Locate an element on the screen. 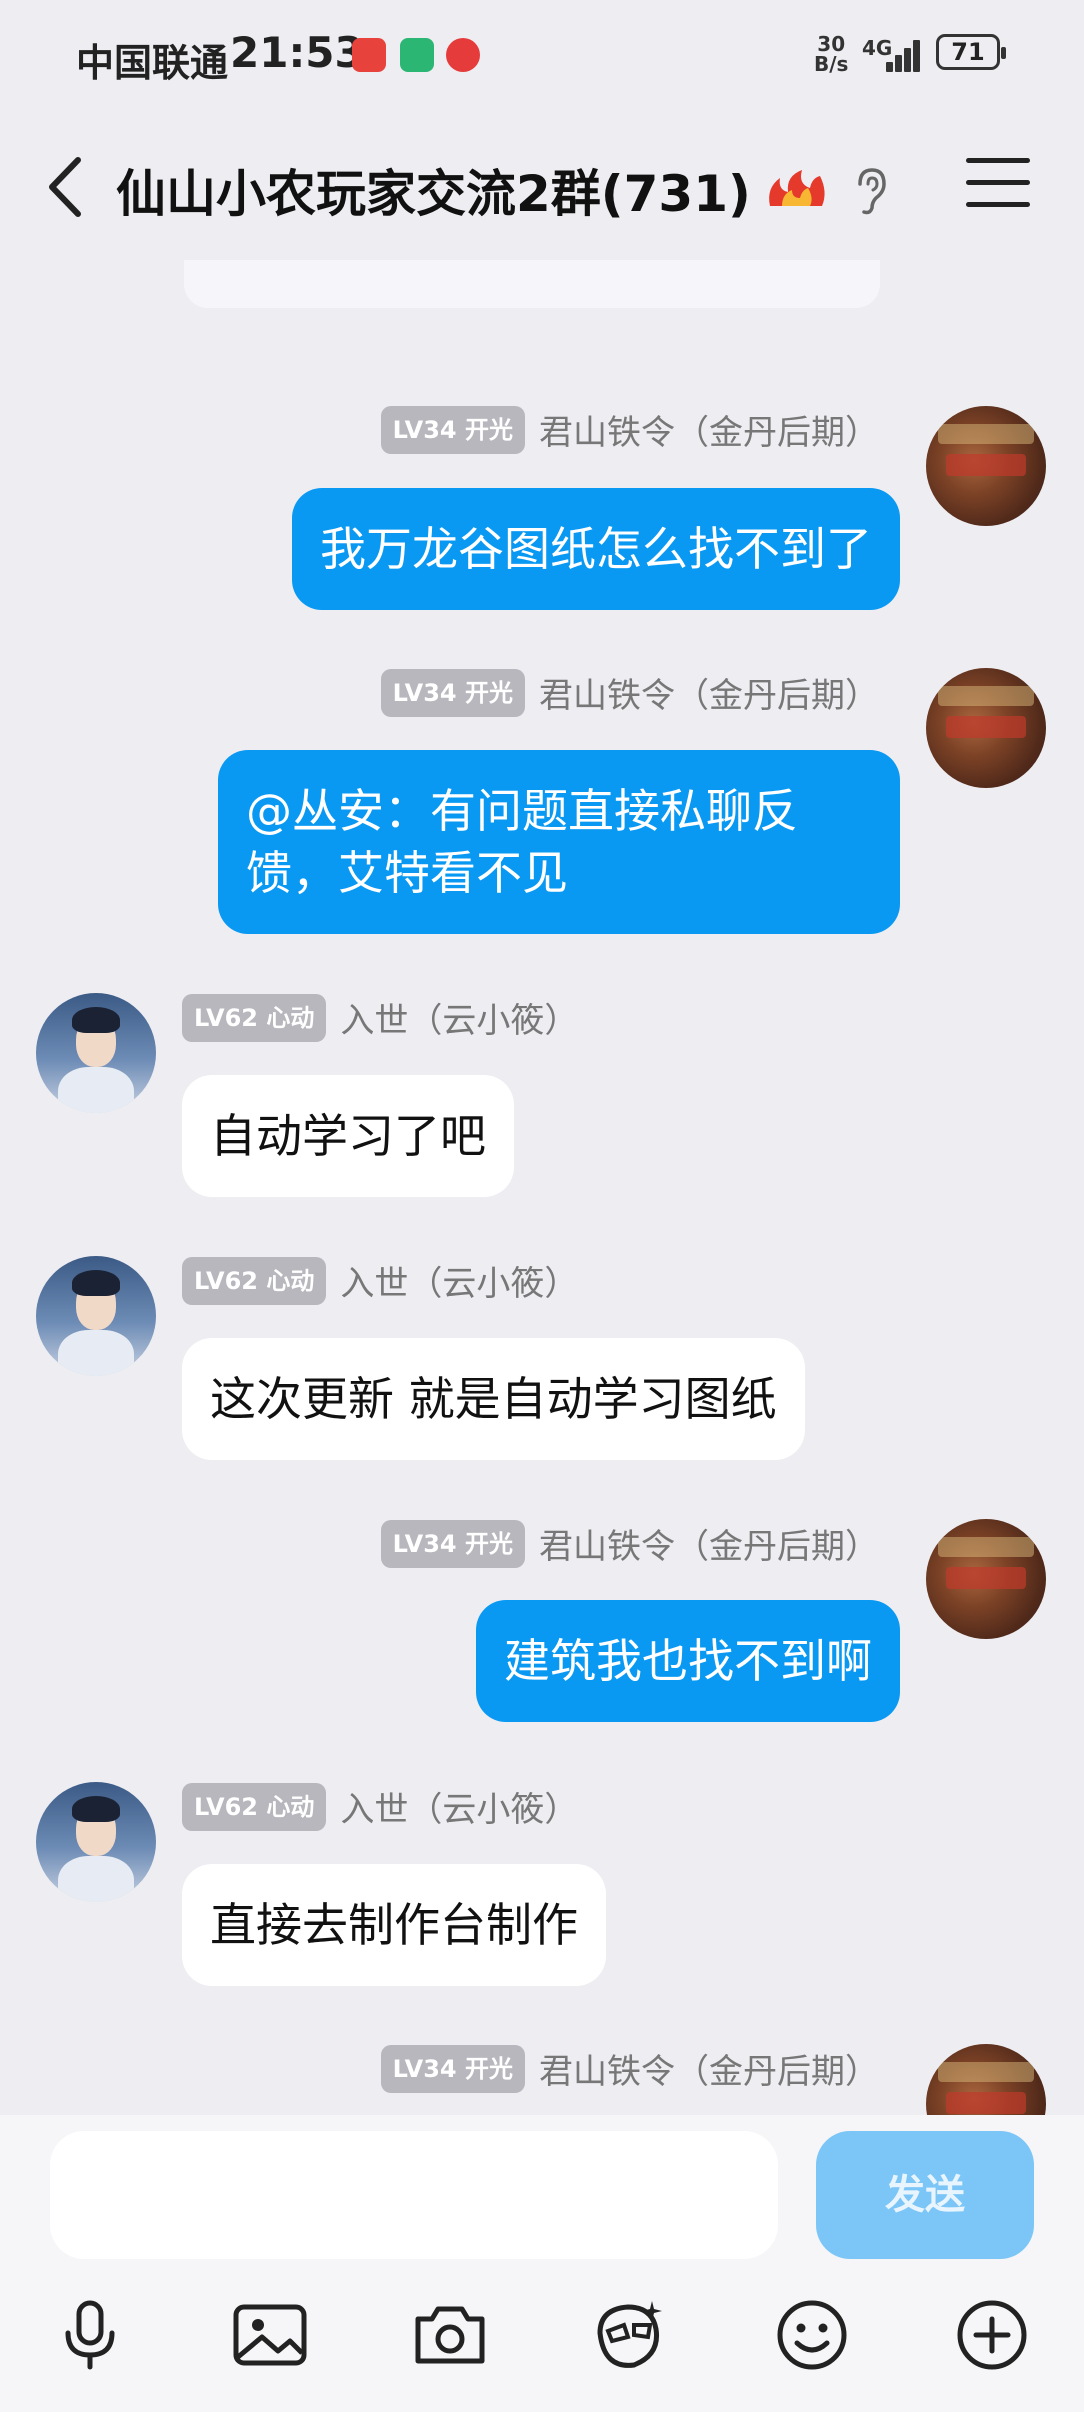 This screenshot has width=1084, height=2412. battery-icon: 71 is located at coordinates (971, 52).